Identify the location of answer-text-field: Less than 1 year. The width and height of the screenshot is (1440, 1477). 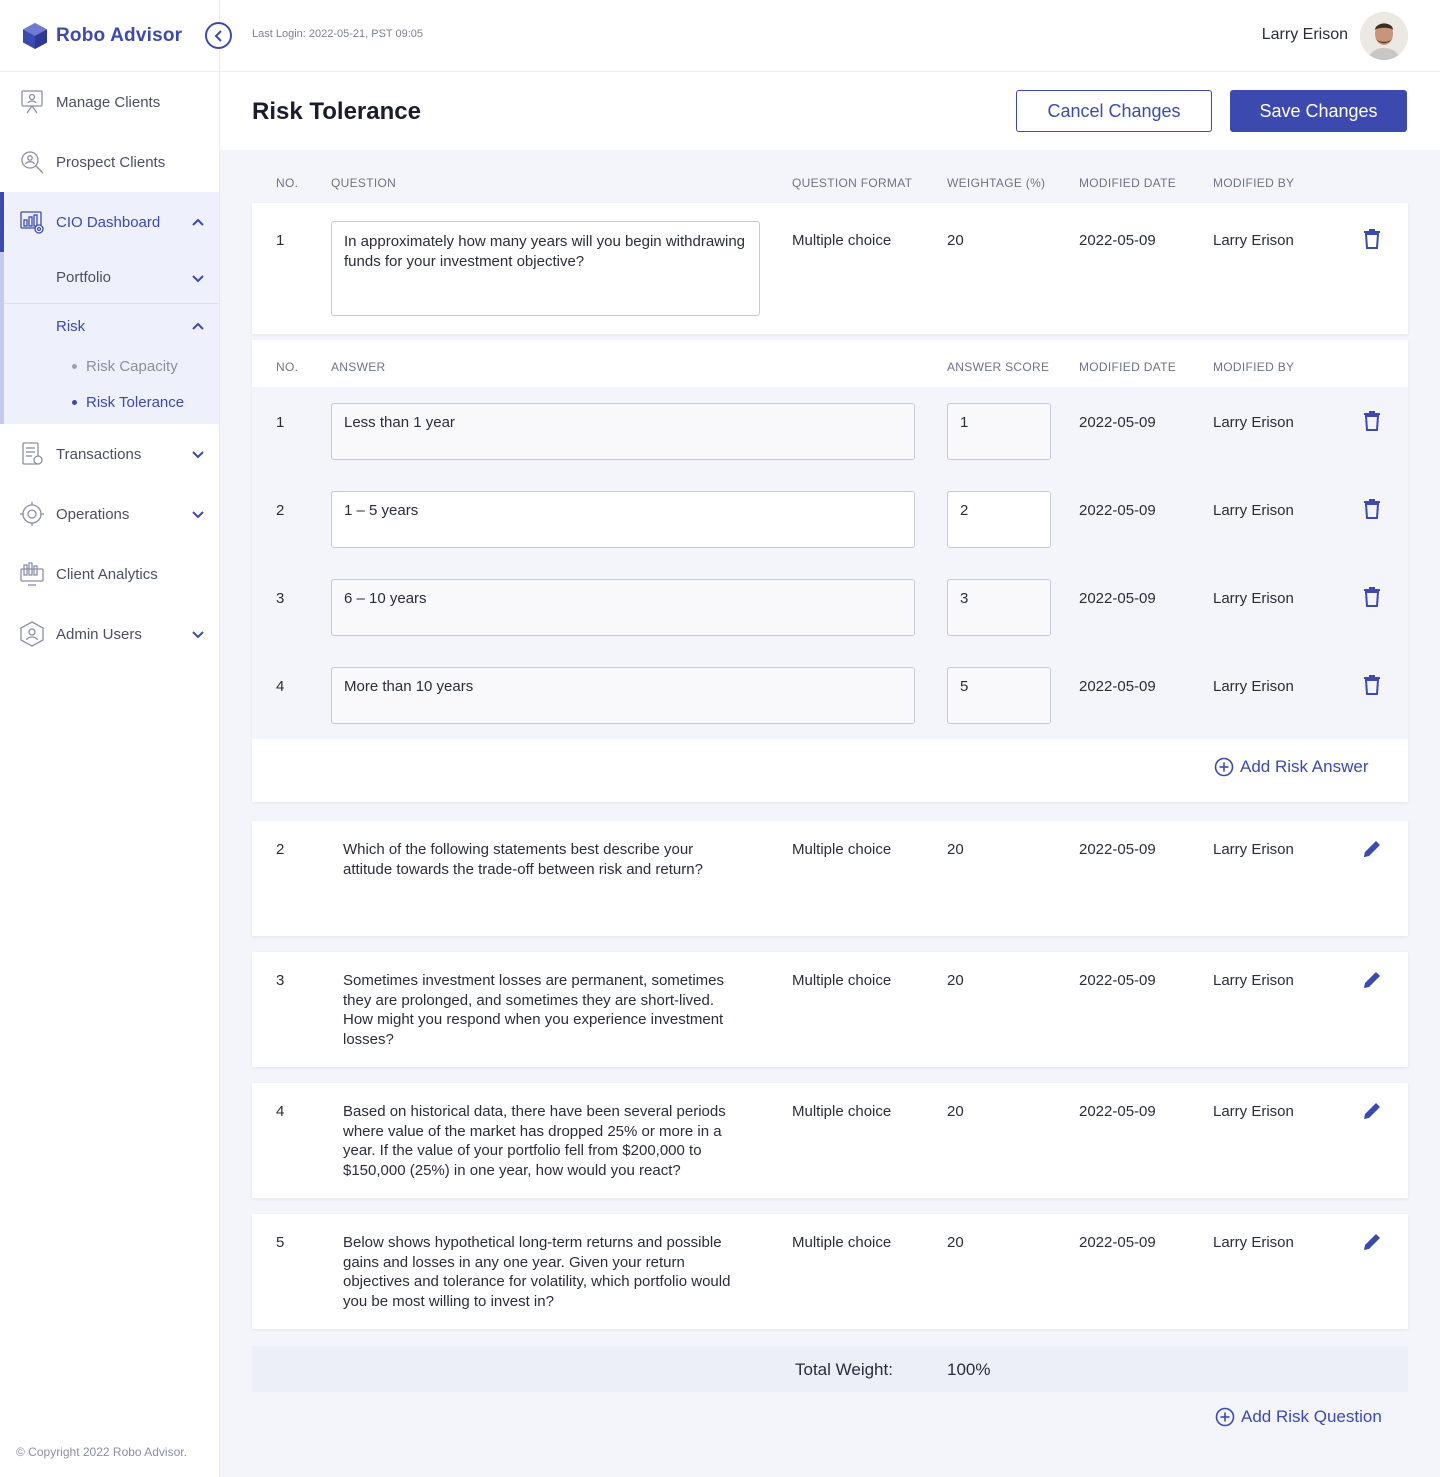
(623, 431).